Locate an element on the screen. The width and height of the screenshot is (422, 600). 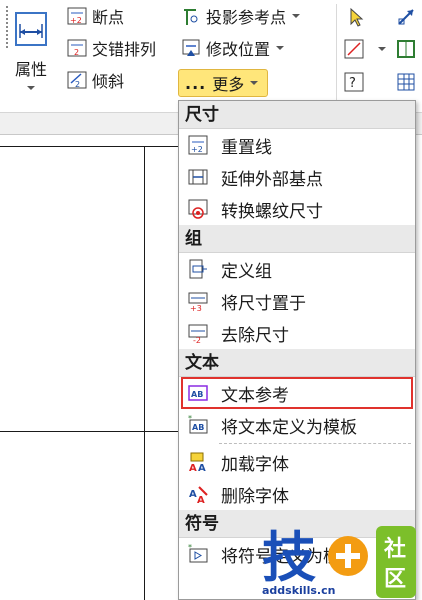
ribbon-separator is located at coordinates (336, 54).